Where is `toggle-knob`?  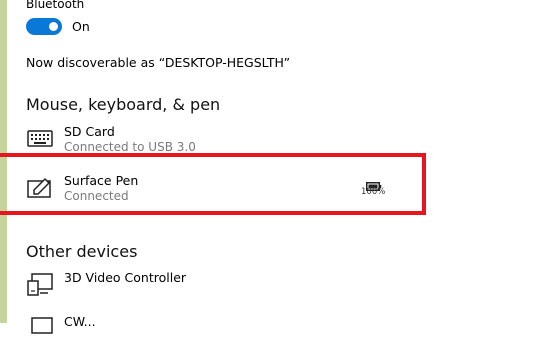
toggle-knob is located at coordinates (53, 26).